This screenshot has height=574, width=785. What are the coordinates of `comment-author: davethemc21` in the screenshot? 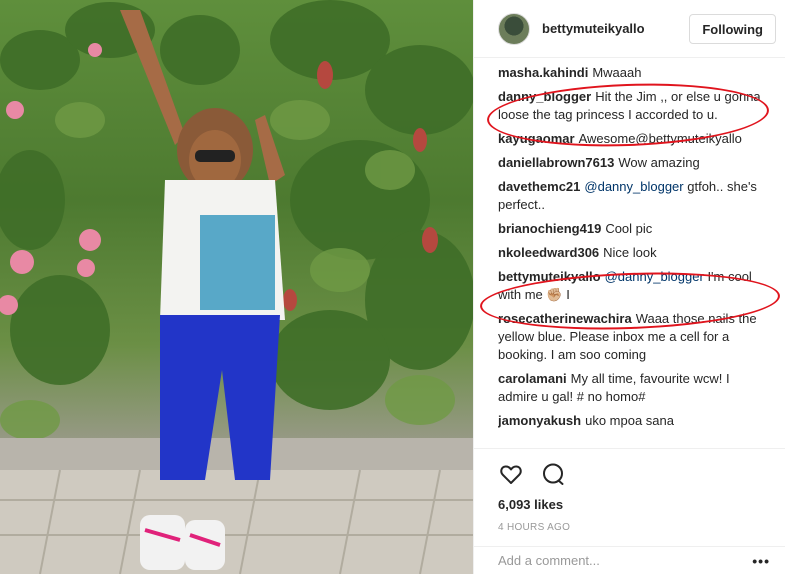 It's located at (539, 186).